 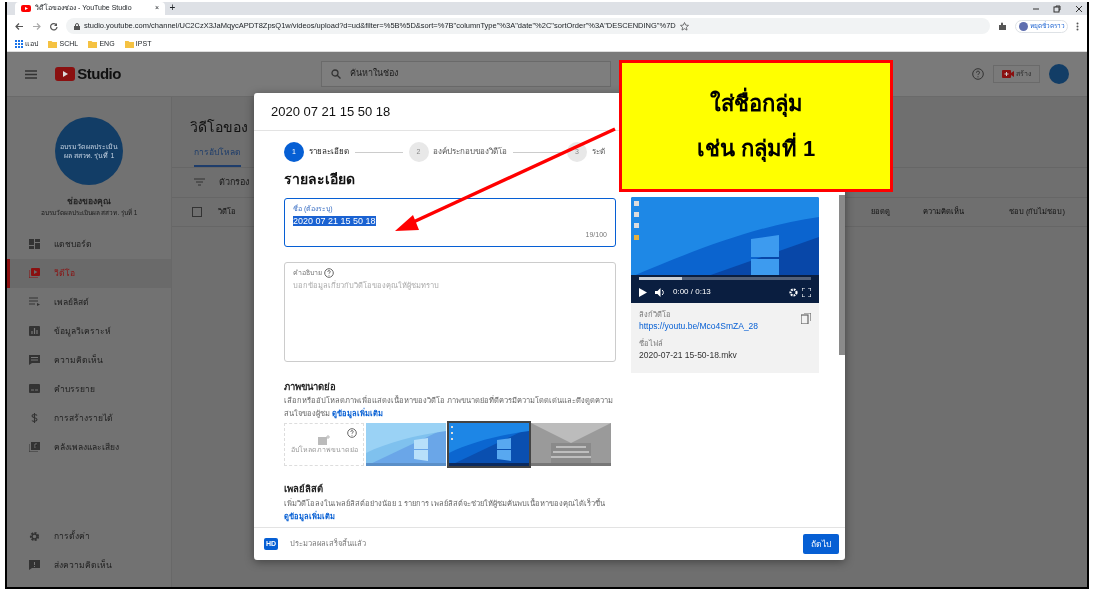 What do you see at coordinates (89, 418) in the screenshot?
I see `sidebar-item: การสร้างรายได้` at bounding box center [89, 418].